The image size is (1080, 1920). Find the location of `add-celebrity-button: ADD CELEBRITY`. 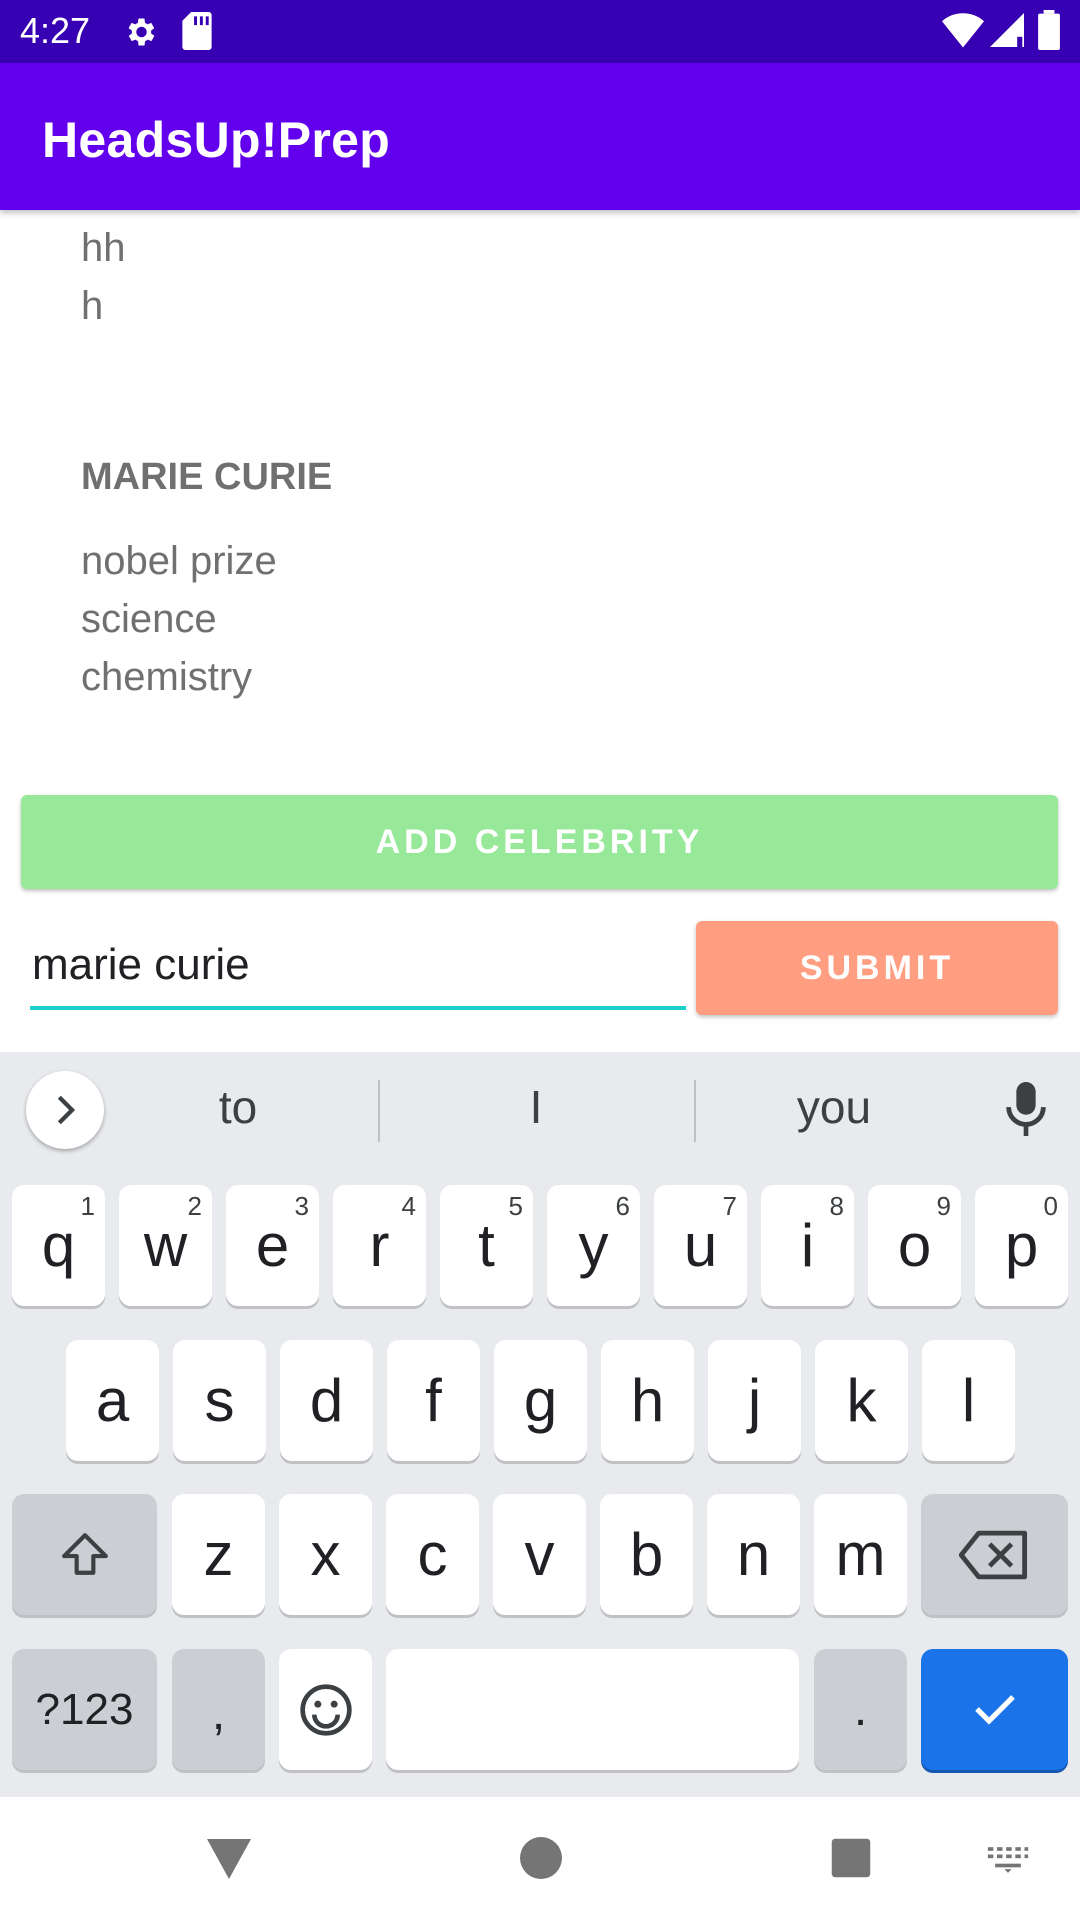

add-celebrity-button: ADD CELEBRITY is located at coordinates (539, 842).